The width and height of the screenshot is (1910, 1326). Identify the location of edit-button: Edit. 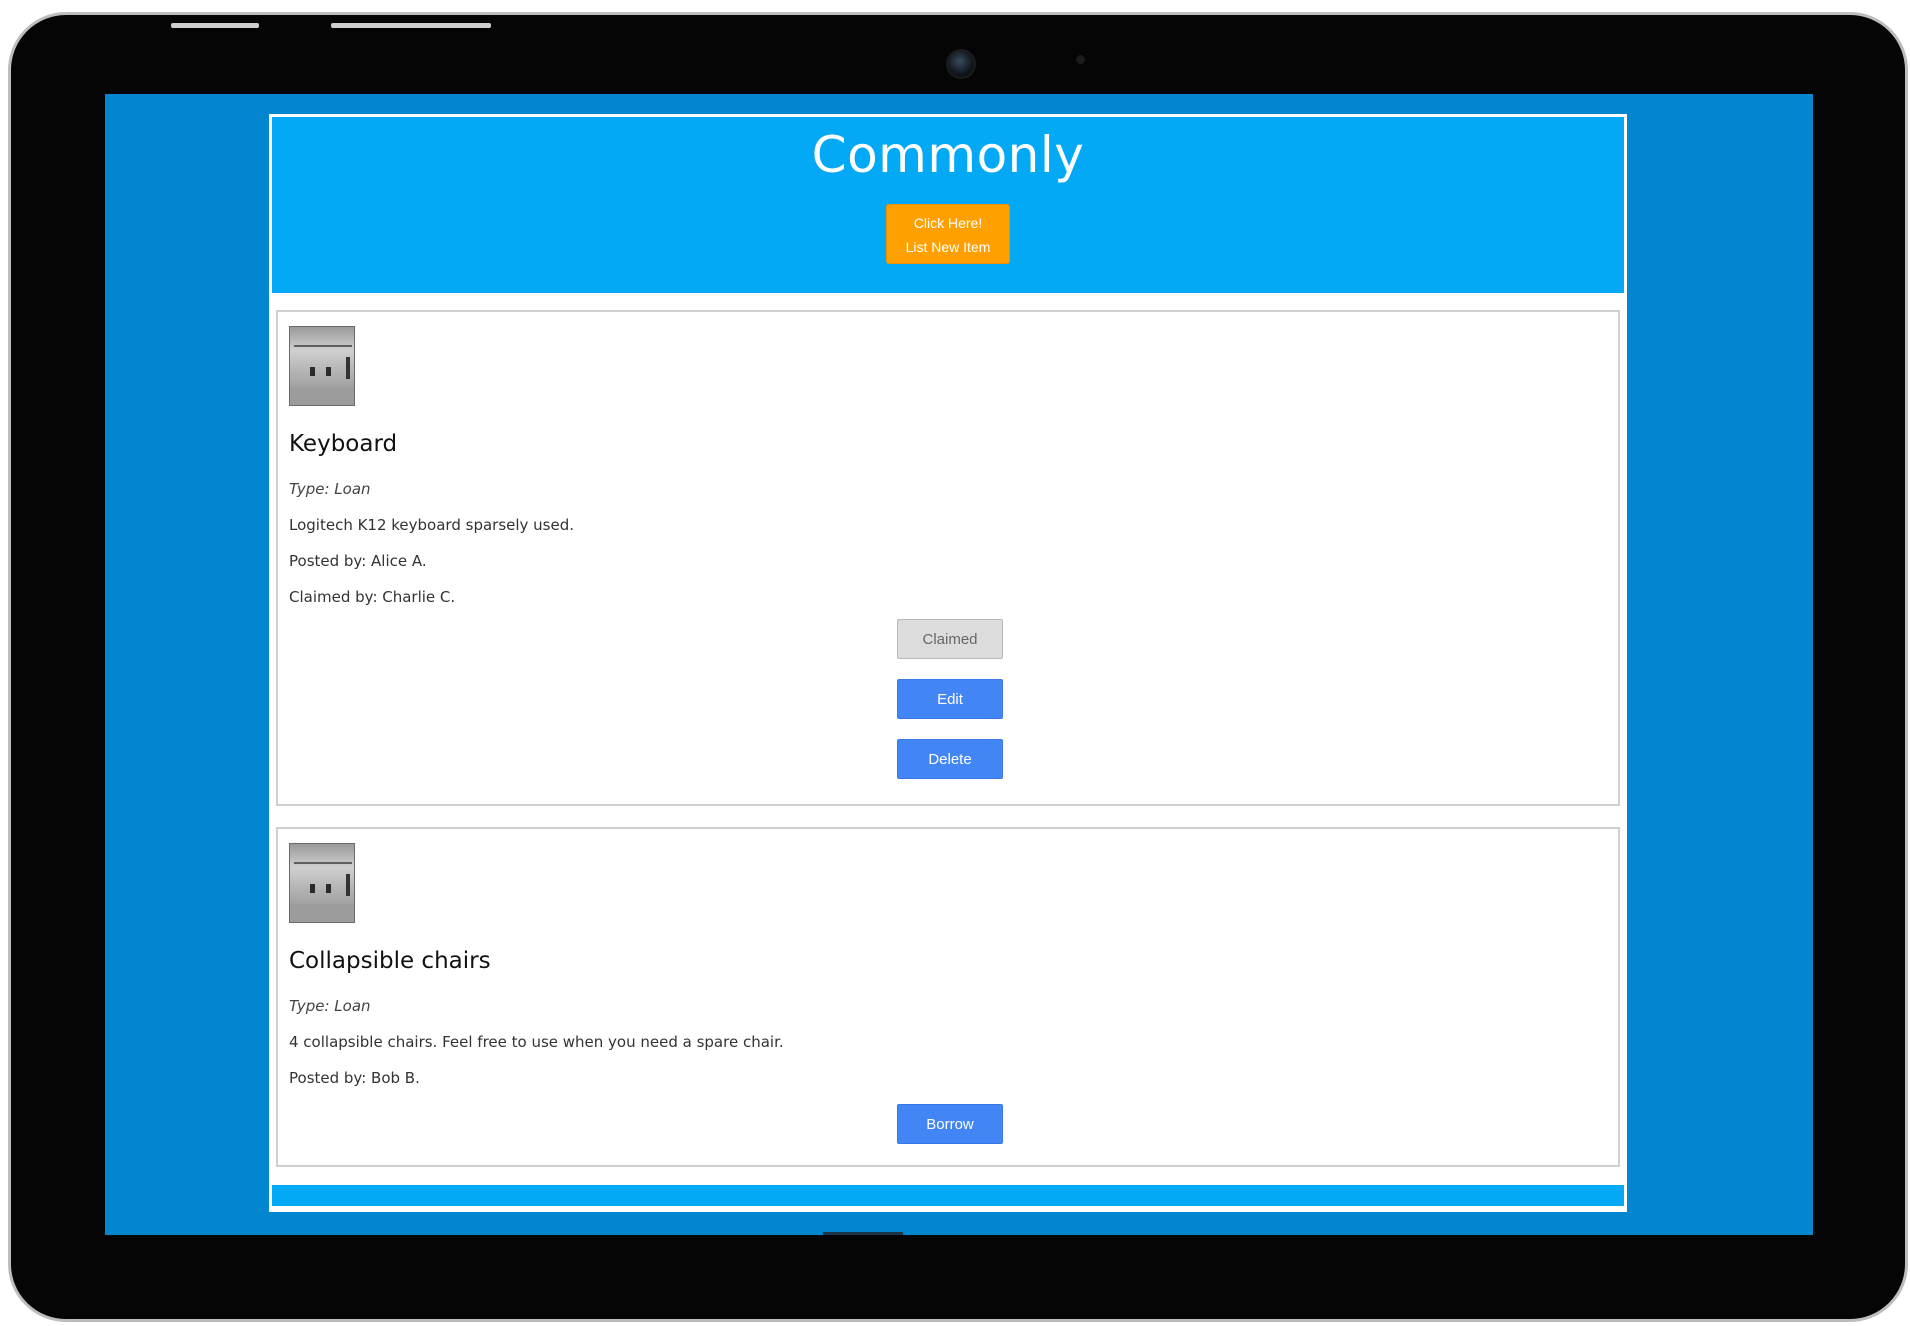
(950, 699).